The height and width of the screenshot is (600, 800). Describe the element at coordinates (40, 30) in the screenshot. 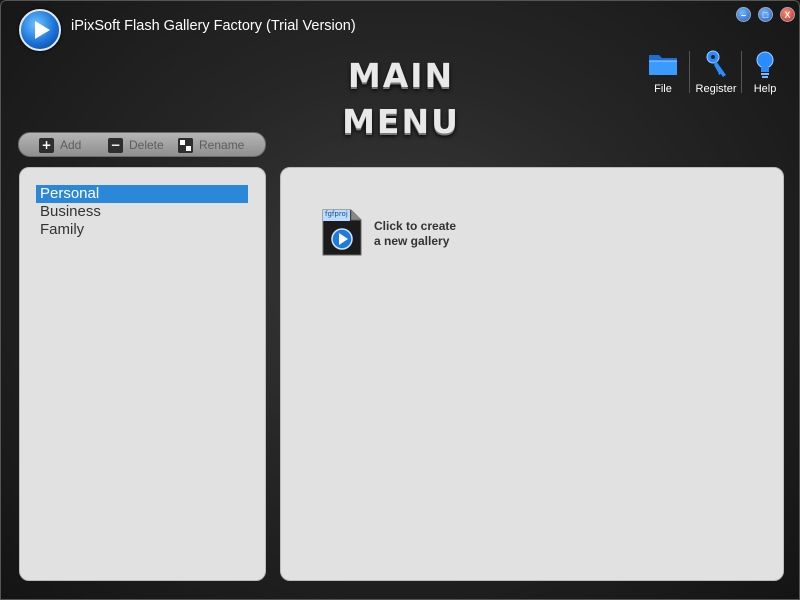

I see `app-logo-icon` at that location.